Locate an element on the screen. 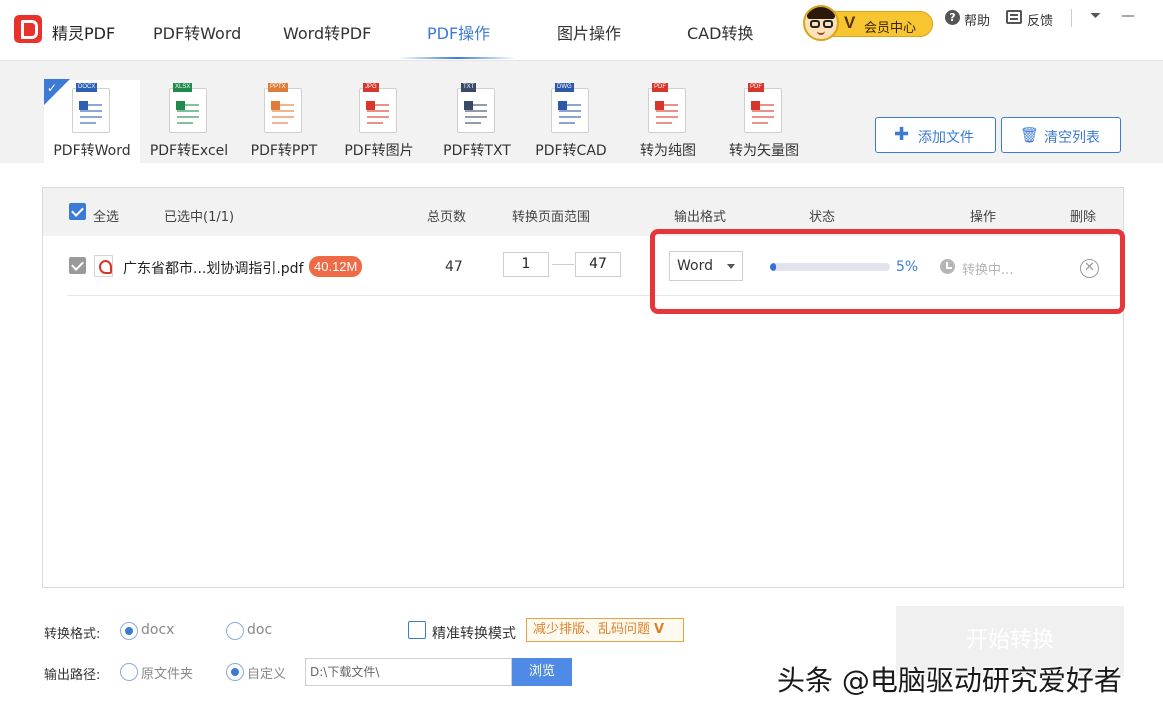 The image size is (1163, 715). clear-list-button: 🗑 清空列表 is located at coordinates (1061, 135).